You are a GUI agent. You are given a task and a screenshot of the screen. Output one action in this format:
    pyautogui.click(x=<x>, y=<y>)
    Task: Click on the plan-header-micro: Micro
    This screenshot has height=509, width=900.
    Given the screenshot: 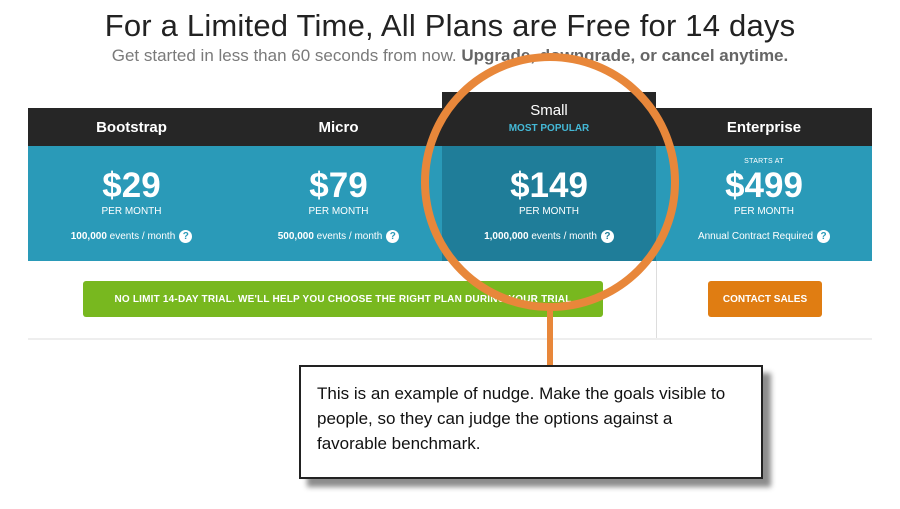 What is the action you would take?
    pyautogui.click(x=338, y=127)
    